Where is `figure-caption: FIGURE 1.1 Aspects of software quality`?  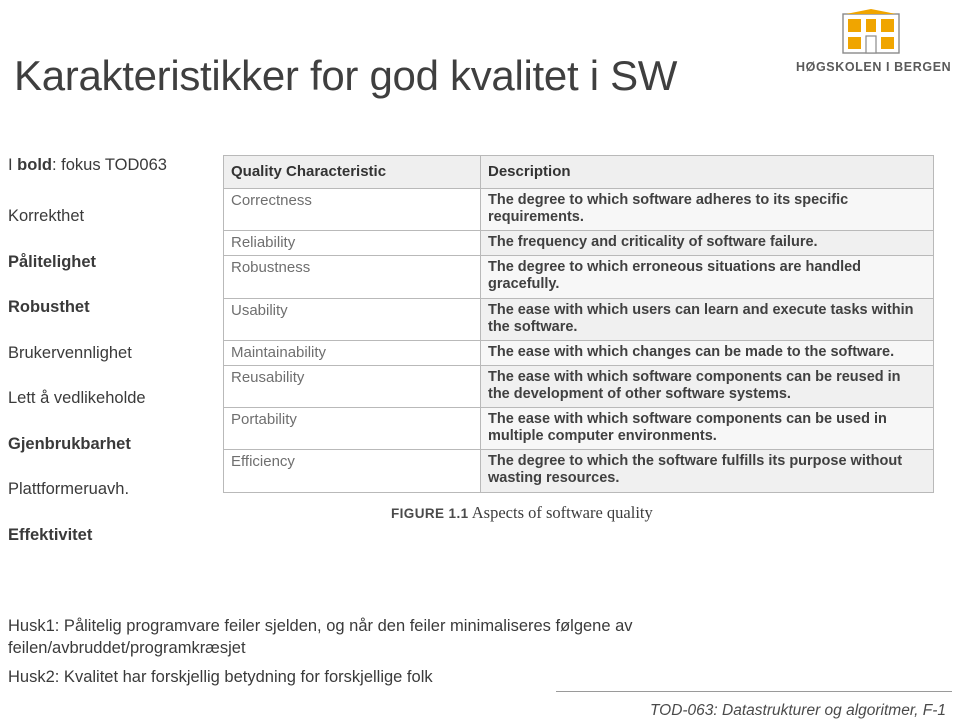 figure-caption: FIGURE 1.1 Aspects of software quality is located at coordinates (578, 513).